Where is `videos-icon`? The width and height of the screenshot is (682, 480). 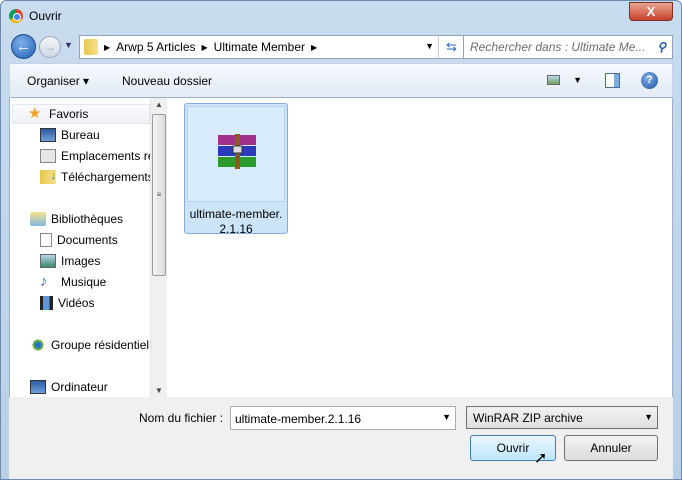
videos-icon is located at coordinates (46, 303).